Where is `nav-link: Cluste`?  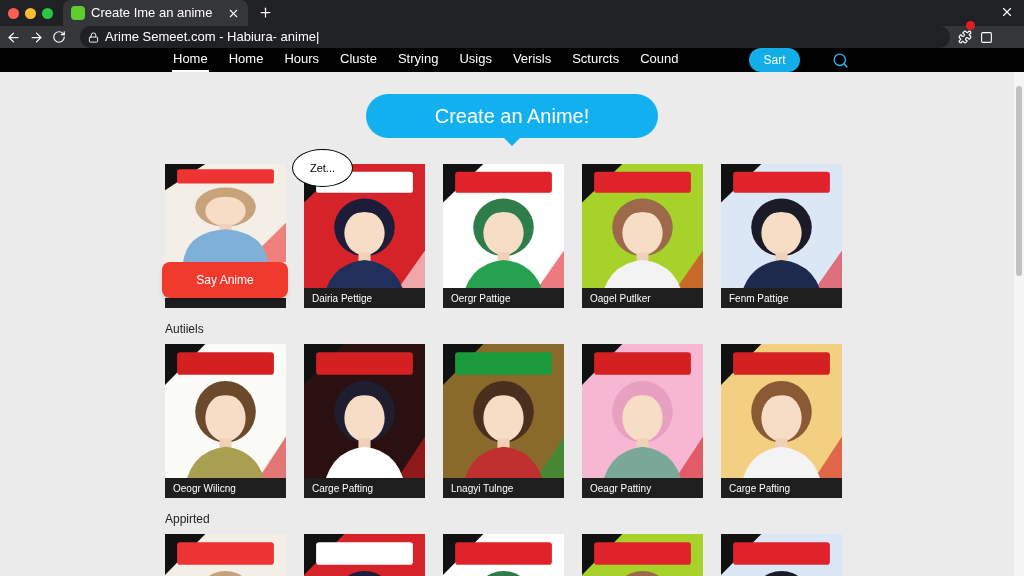
nav-link: Cluste is located at coordinates (358, 60).